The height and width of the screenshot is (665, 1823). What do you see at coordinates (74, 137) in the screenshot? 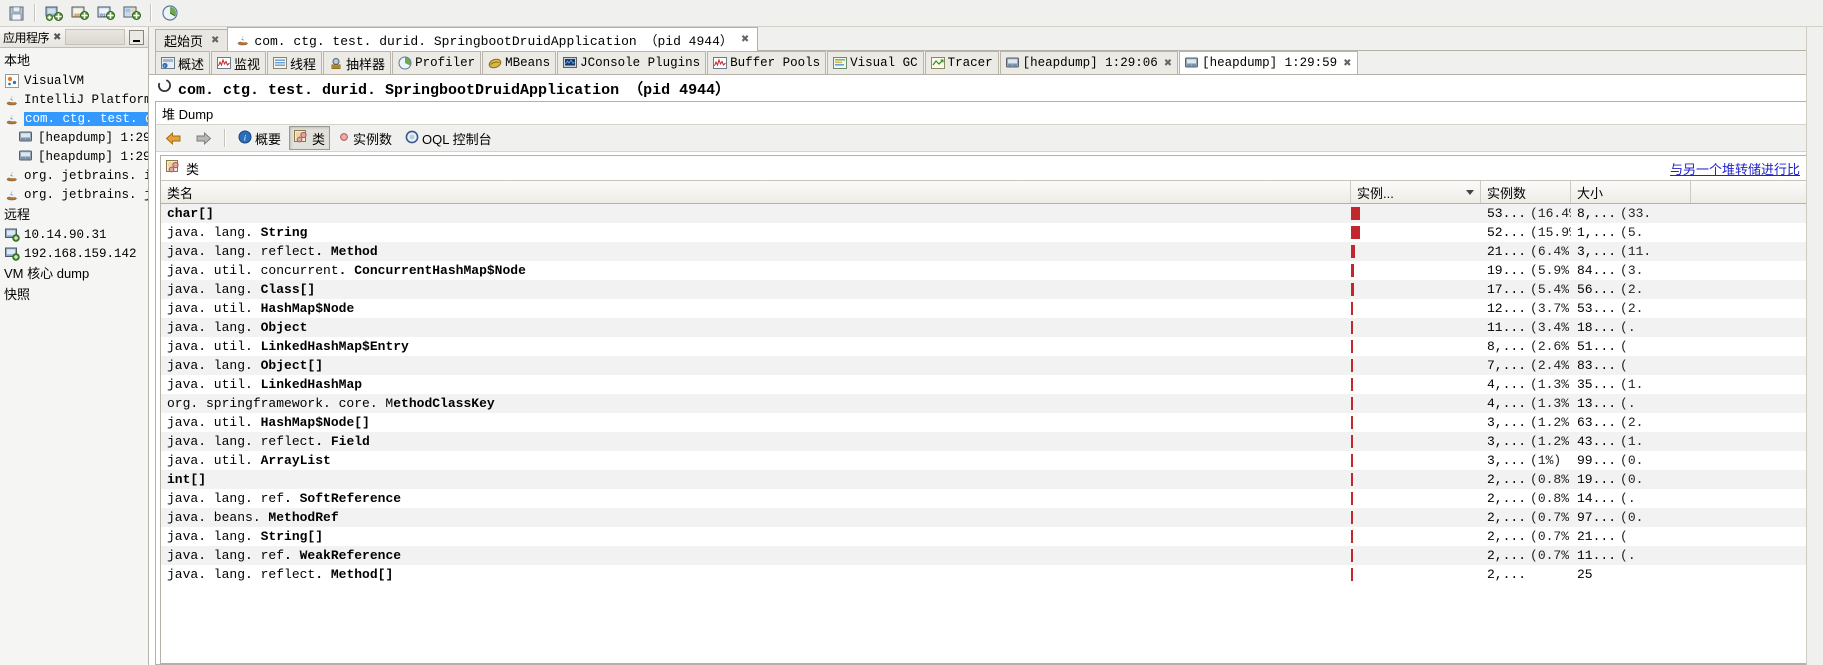
I see `tree-item-heapdump-1: [heapdump] 1:29:0` at bounding box center [74, 137].